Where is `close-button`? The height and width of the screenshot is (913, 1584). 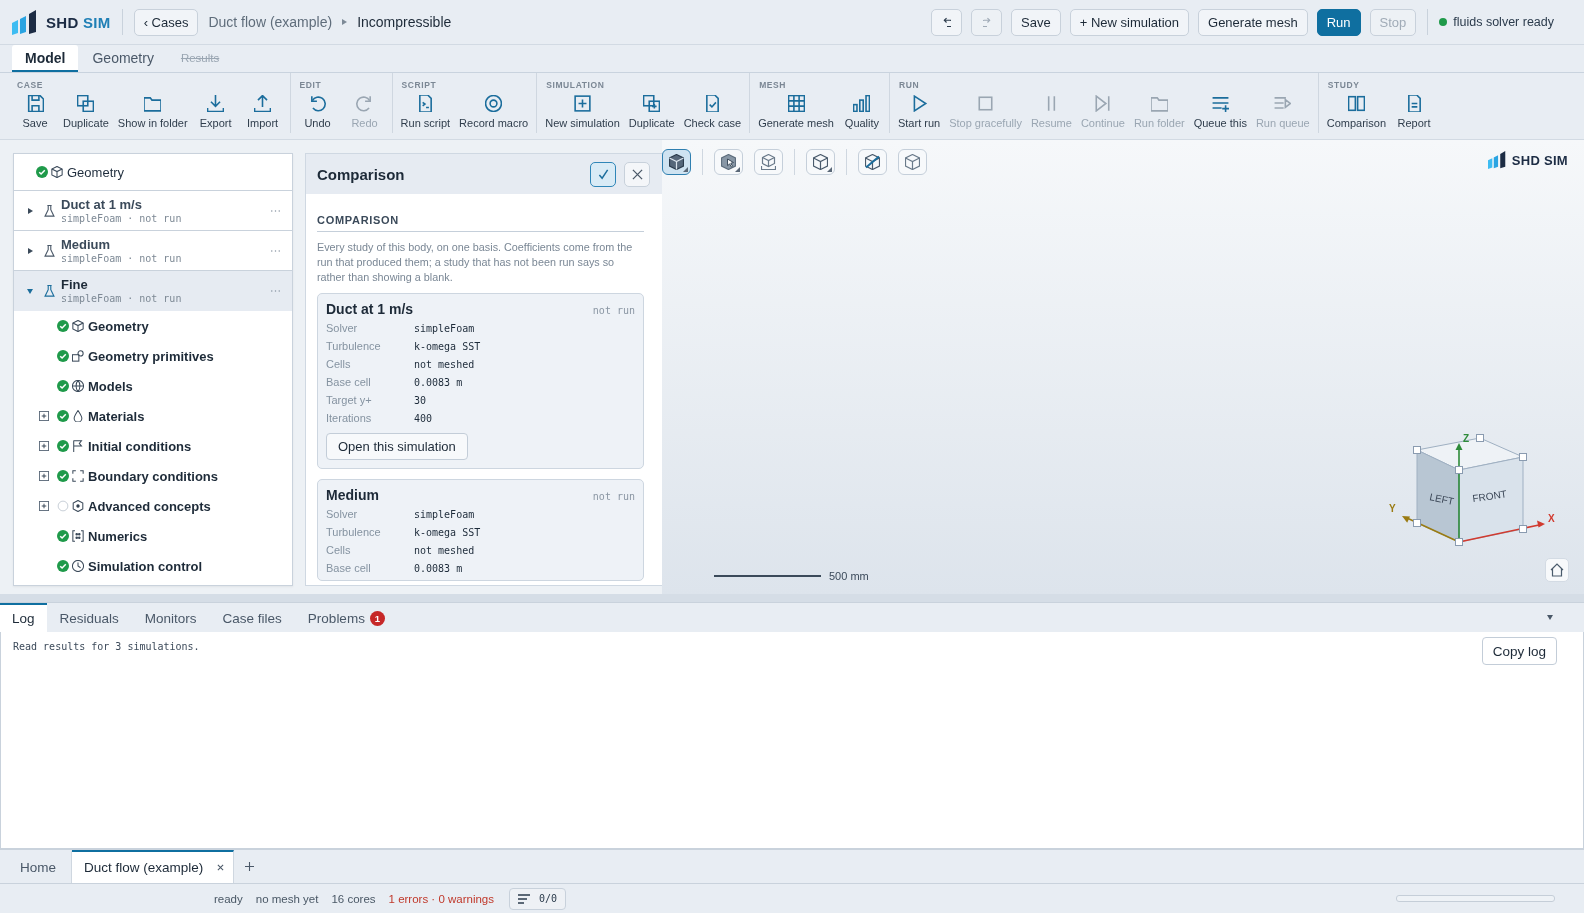
close-button is located at coordinates (637, 174).